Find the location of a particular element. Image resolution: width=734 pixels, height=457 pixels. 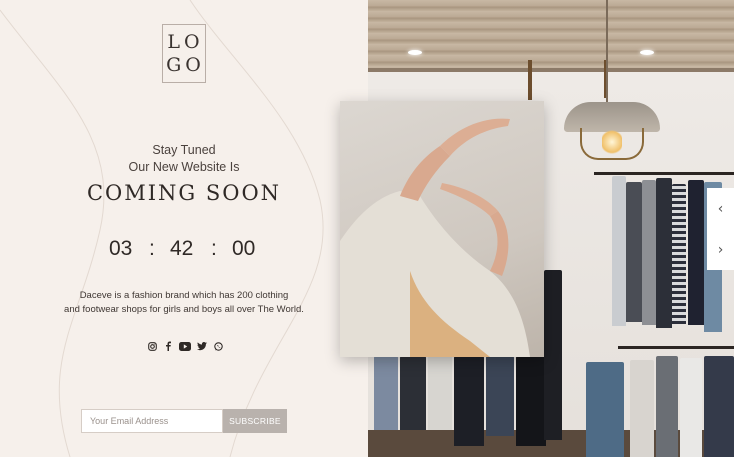

slider-next-button: › is located at coordinates (720, 249).